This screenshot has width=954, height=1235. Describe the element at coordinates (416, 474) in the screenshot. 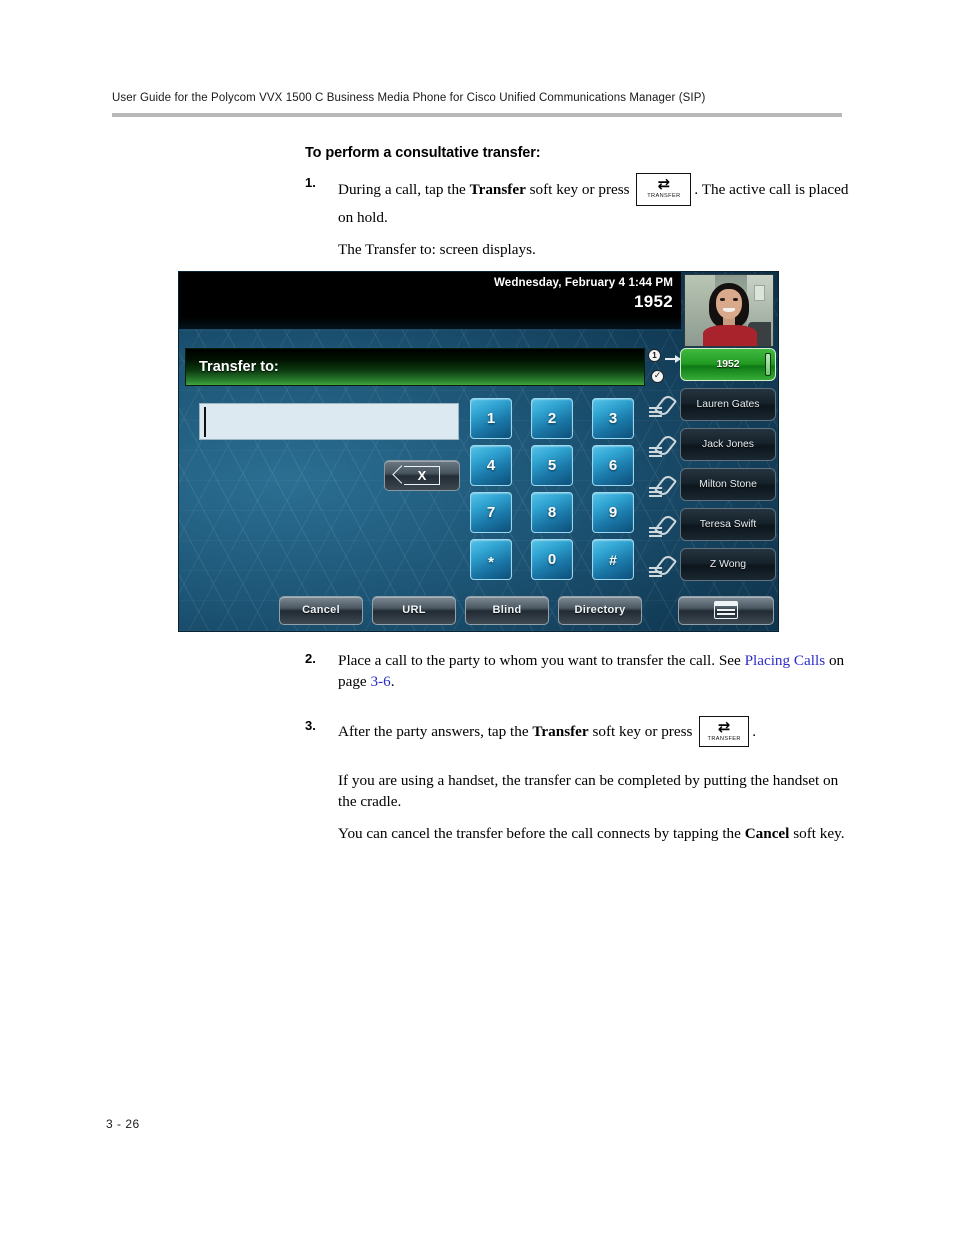

I see `backspace-icon: X` at that location.